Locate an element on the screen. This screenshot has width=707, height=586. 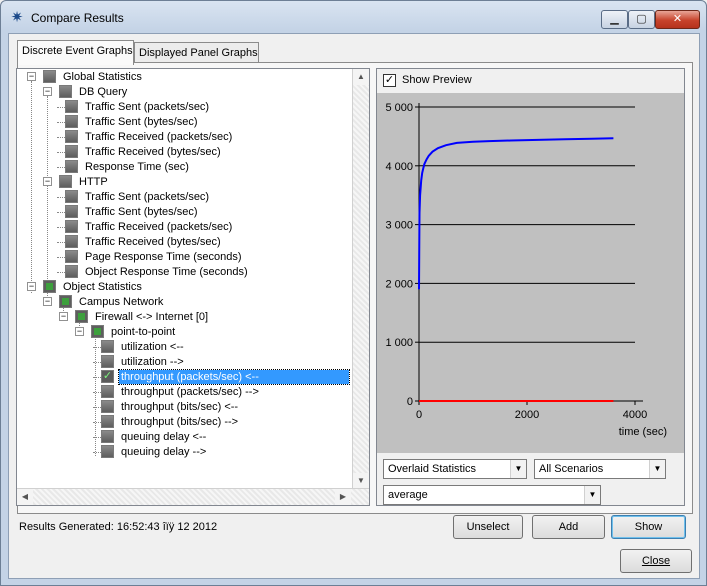
tree-label: throughput (packets/sec) --> is located at coordinates (190, 392).